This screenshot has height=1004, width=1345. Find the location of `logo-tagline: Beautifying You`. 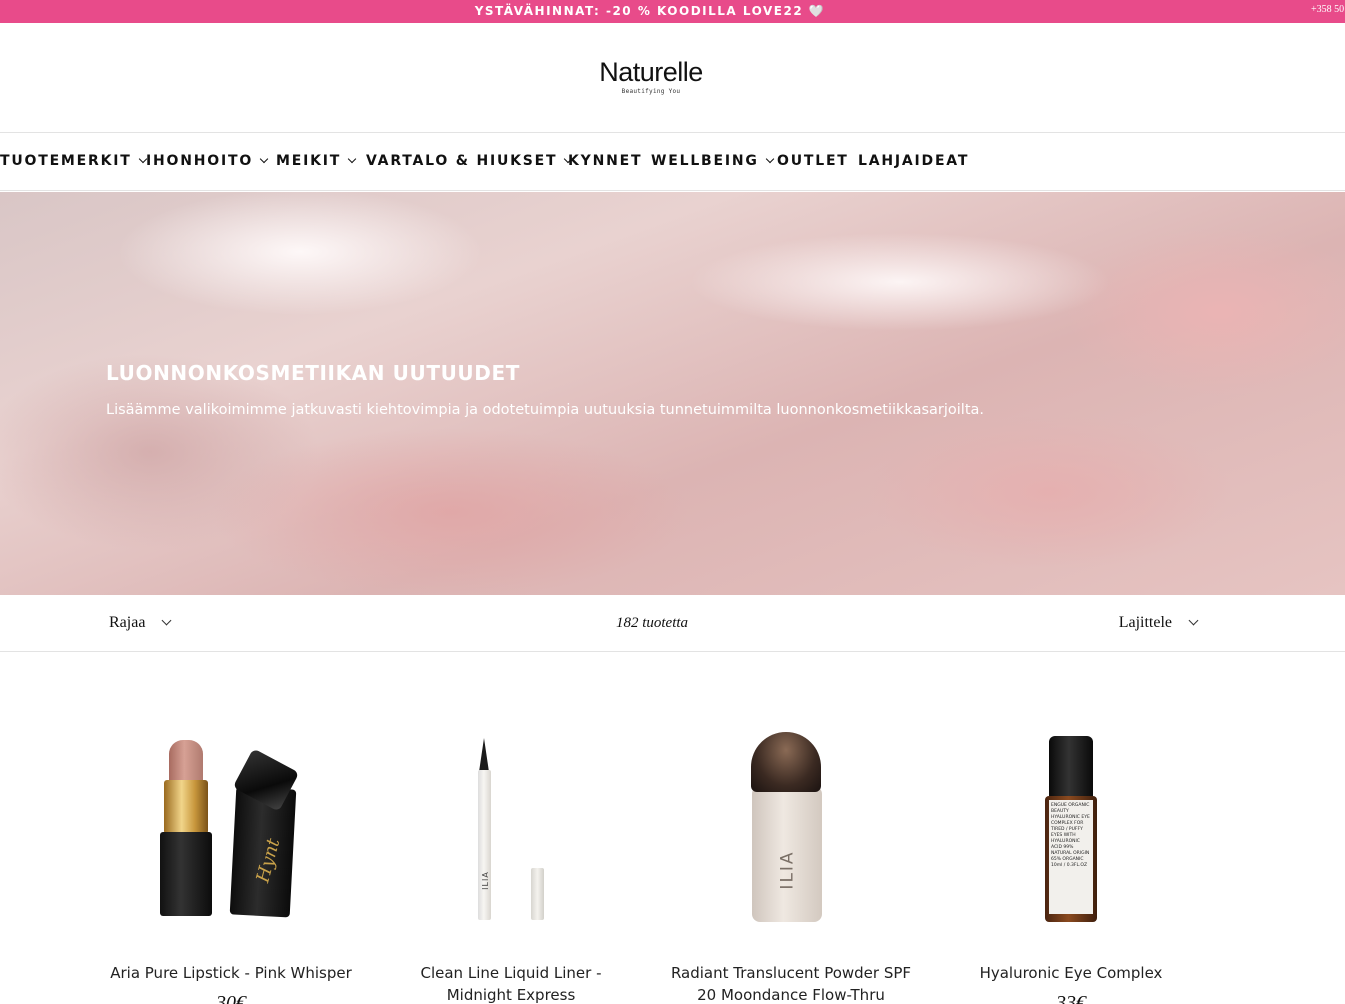

logo-tagline: Beautifying You is located at coordinates (651, 91).